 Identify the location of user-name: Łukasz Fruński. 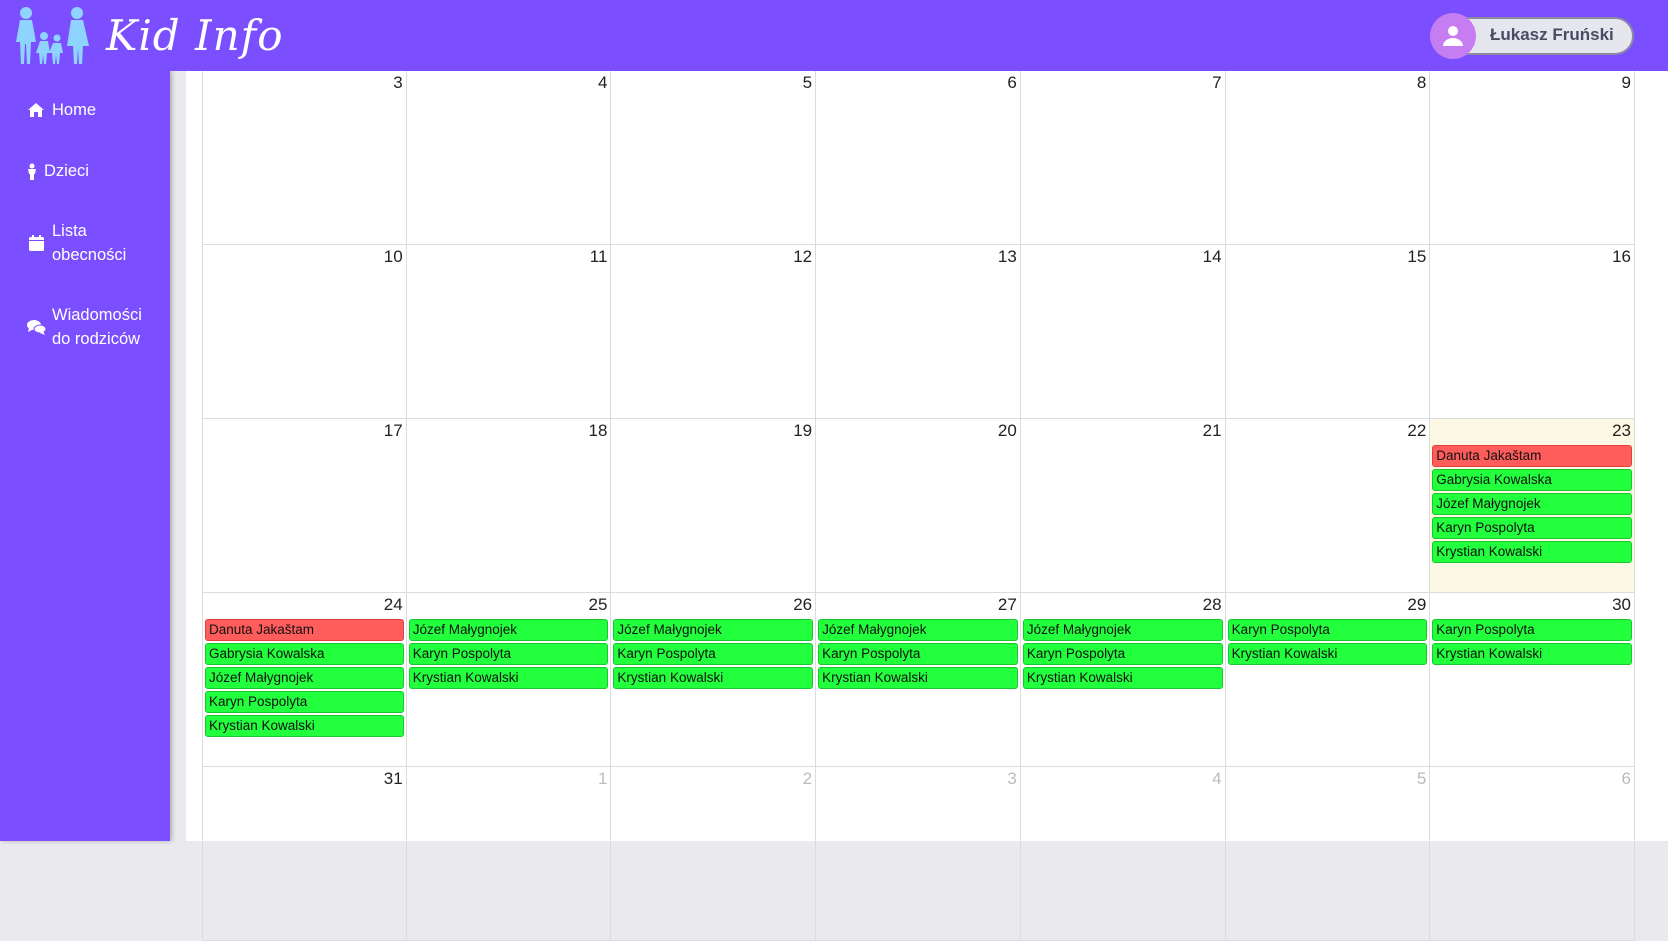
(1552, 35).